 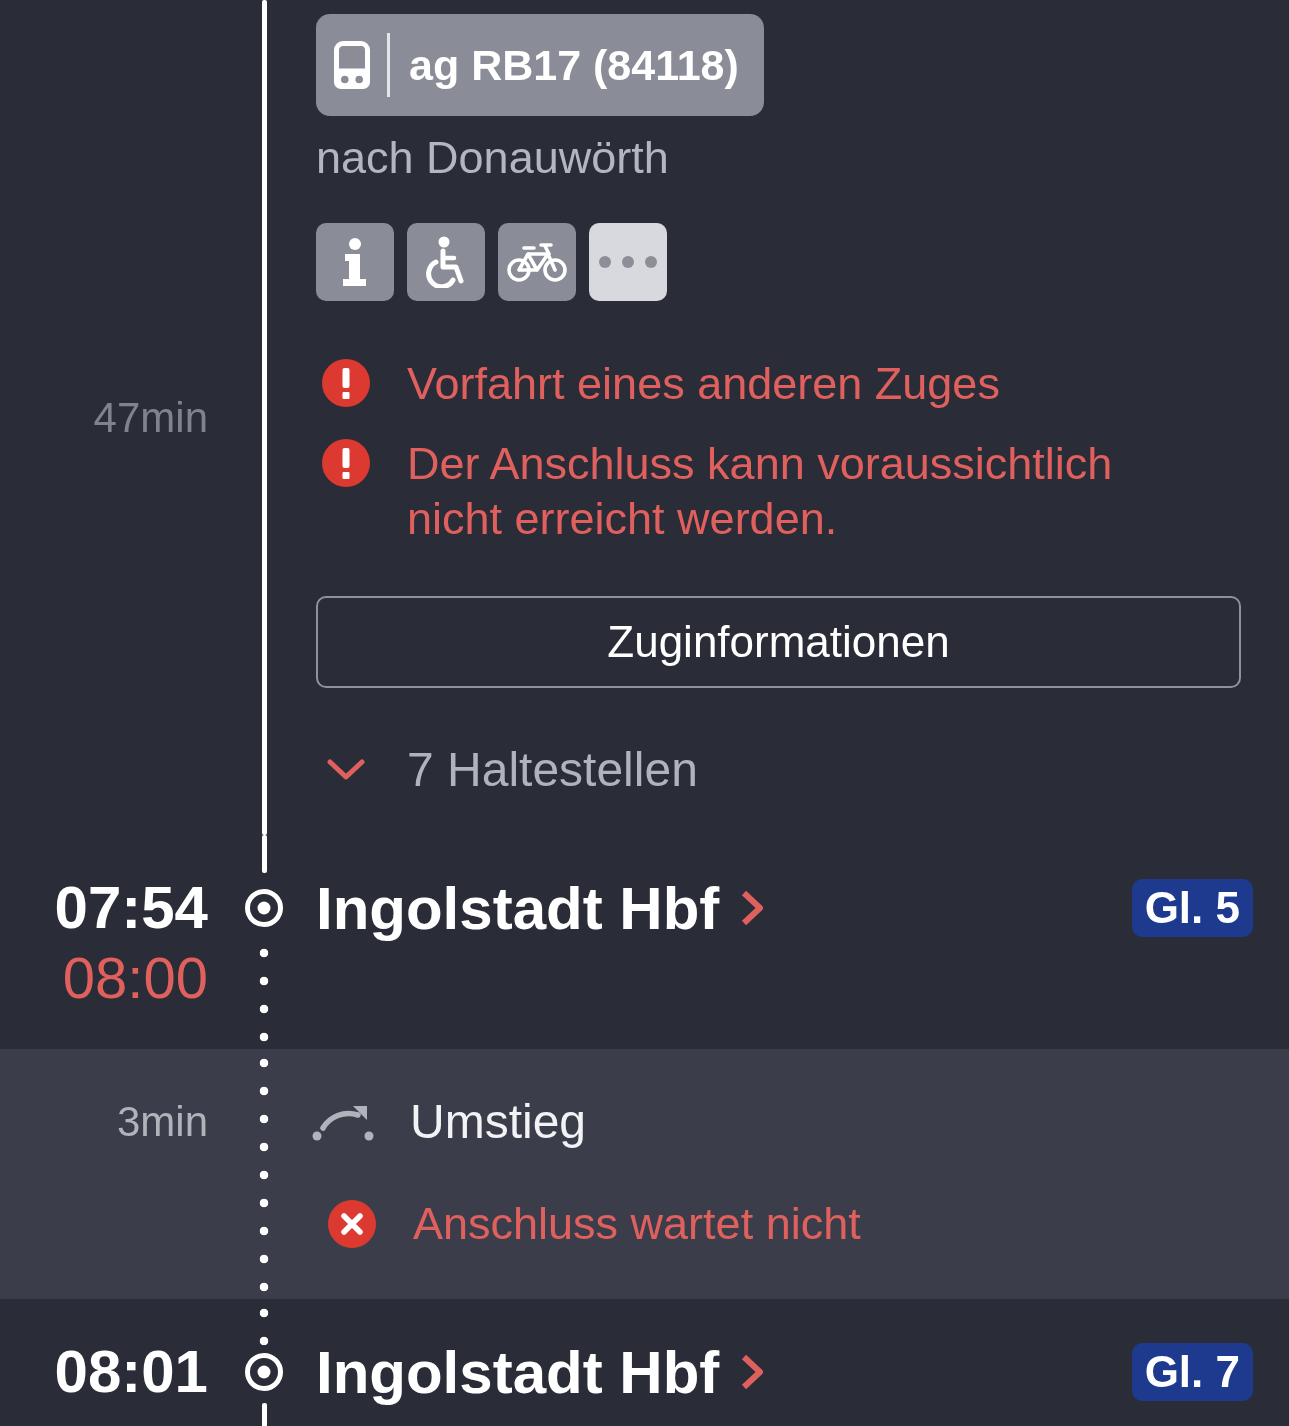 I want to click on train-name: ag RB17 (84118), so click(x=574, y=65).